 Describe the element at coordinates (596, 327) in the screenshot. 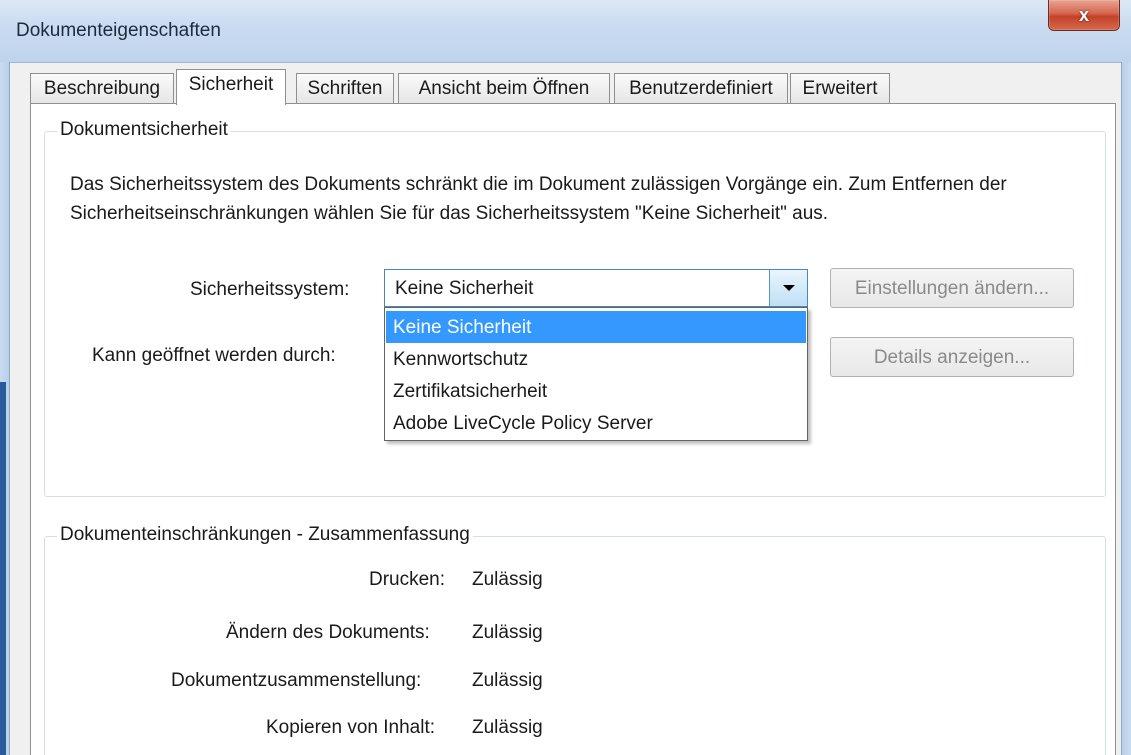

I see `option-keine-sicherheit: Keine Sicherheit` at that location.